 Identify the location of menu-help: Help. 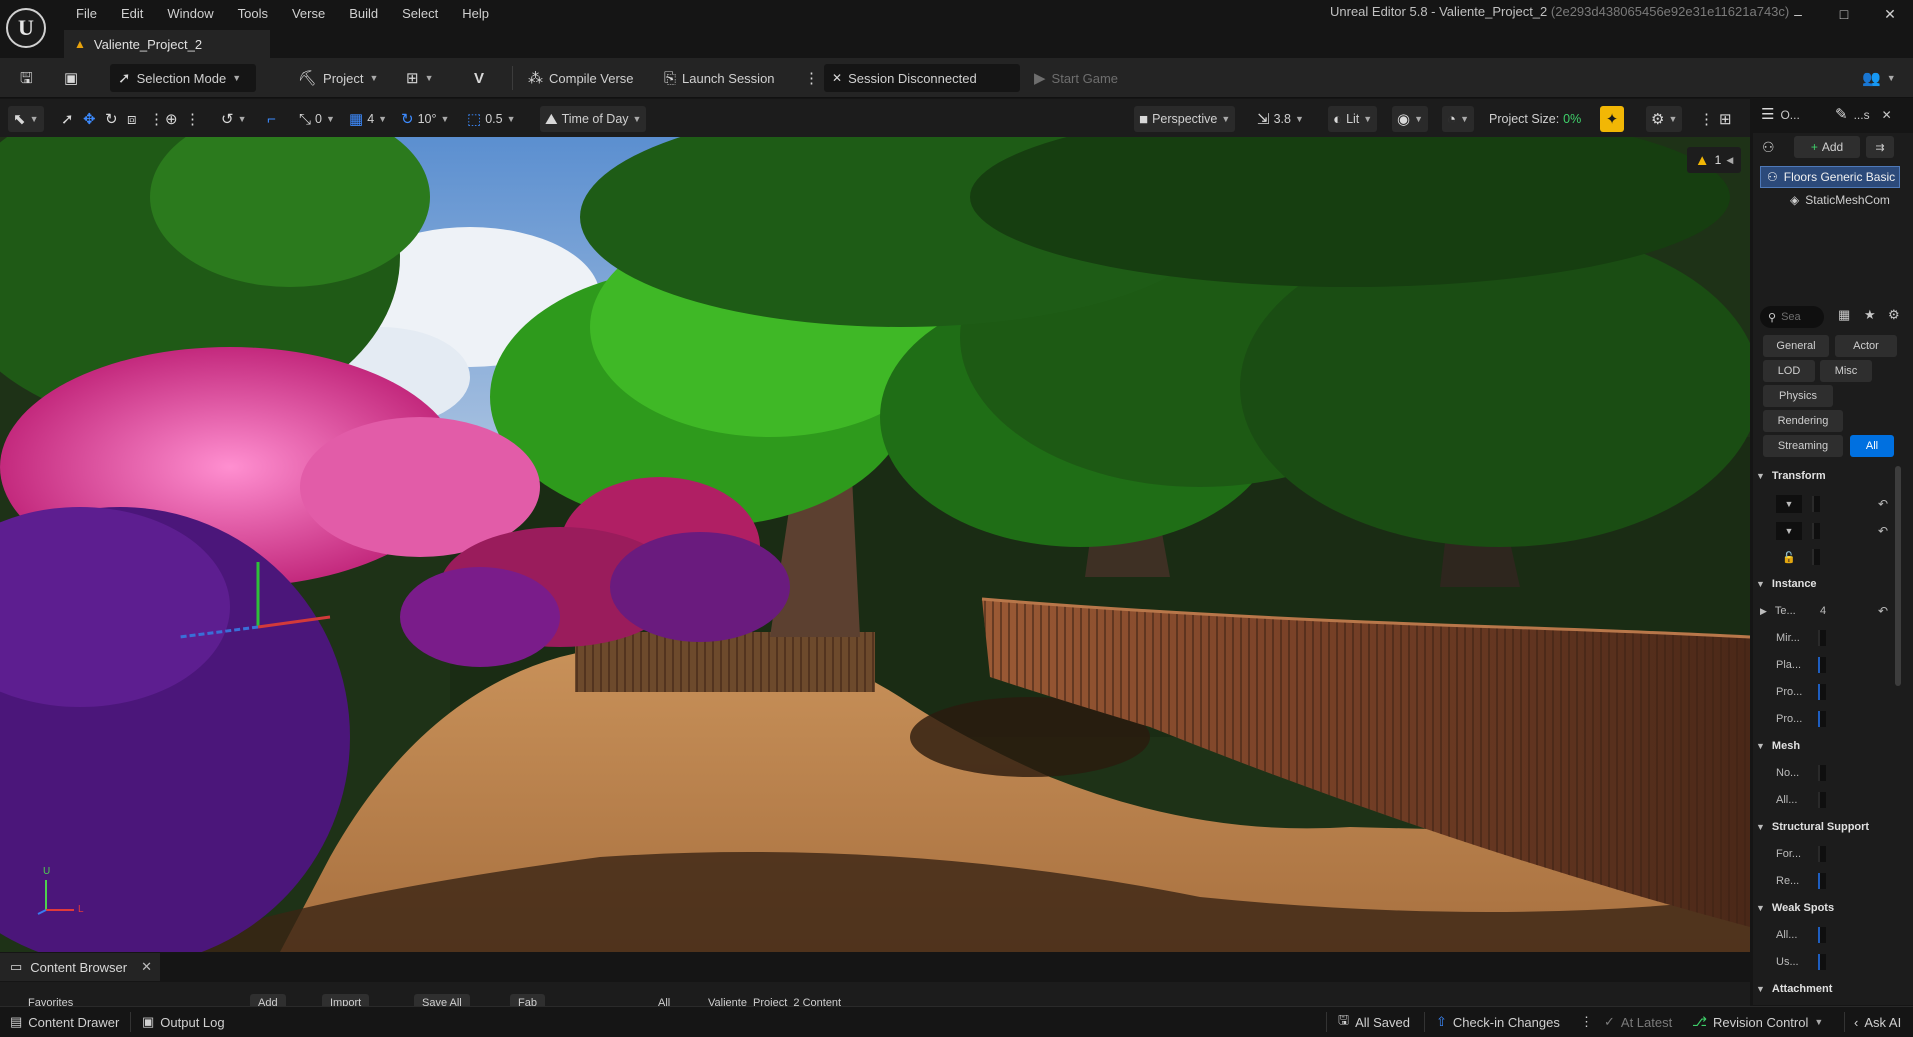
(475, 13).